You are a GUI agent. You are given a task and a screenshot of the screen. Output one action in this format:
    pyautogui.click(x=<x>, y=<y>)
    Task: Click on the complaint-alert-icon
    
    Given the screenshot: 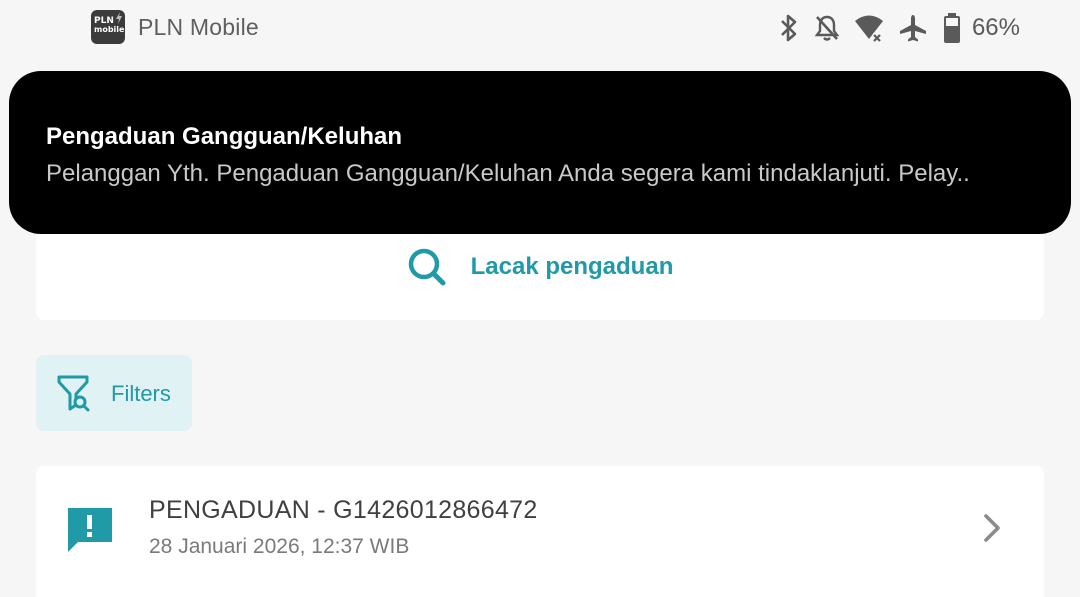 What is the action you would take?
    pyautogui.click(x=90, y=530)
    